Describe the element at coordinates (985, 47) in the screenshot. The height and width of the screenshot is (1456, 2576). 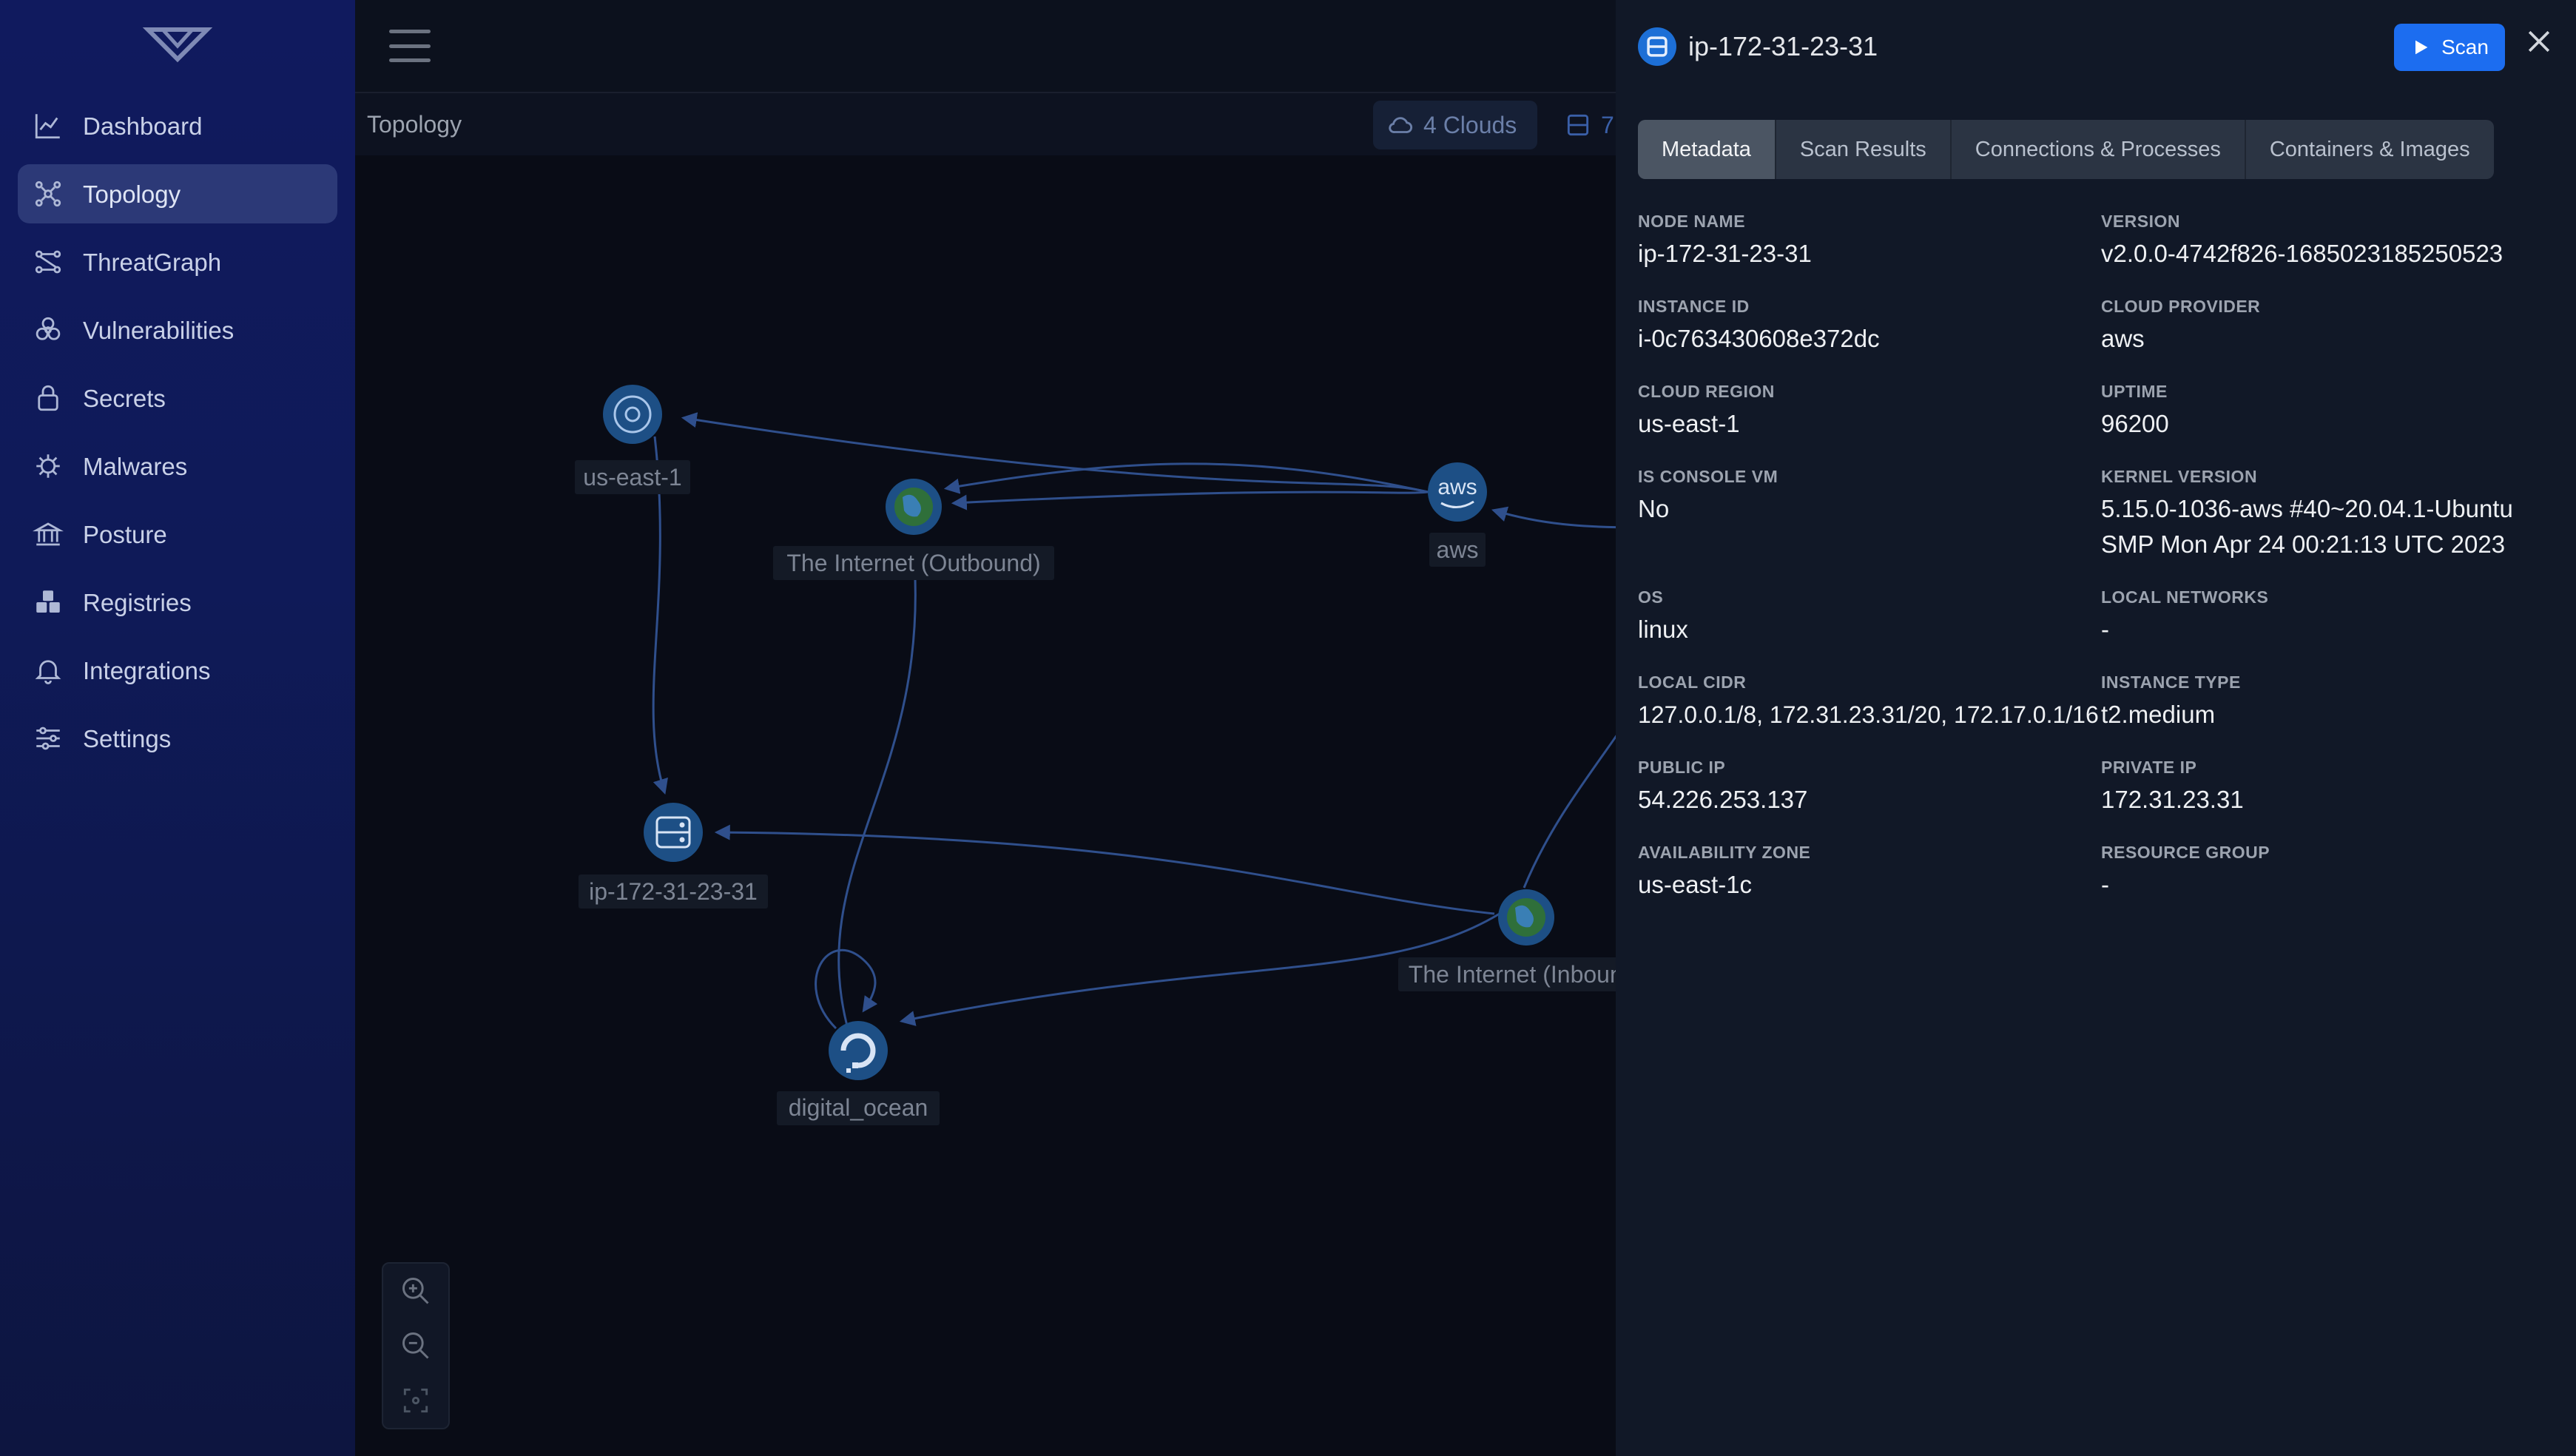
I see `topbar` at that location.